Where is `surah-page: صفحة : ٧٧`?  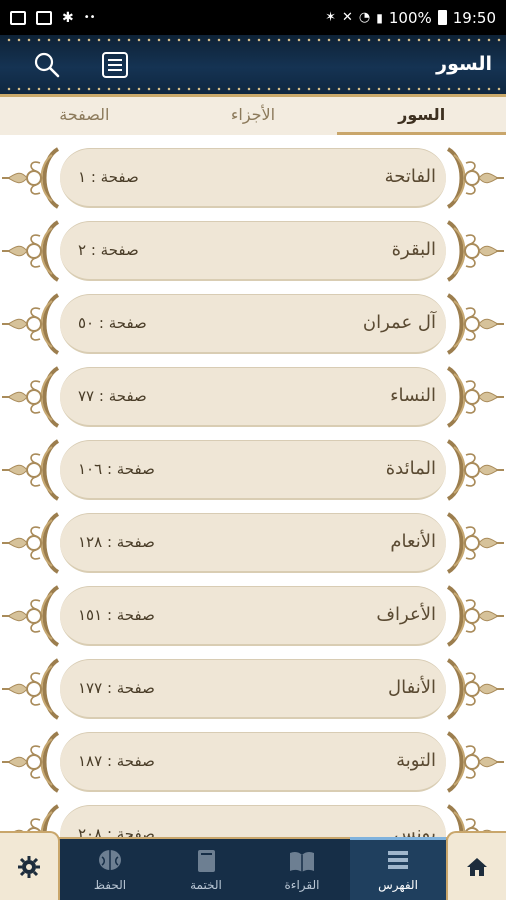 surah-page: صفحة : ٧٧ is located at coordinates (112, 396).